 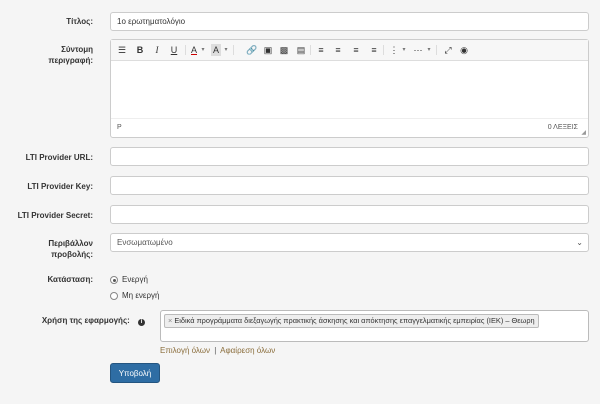 I want to click on underline-icon: U, so click(x=174, y=50).